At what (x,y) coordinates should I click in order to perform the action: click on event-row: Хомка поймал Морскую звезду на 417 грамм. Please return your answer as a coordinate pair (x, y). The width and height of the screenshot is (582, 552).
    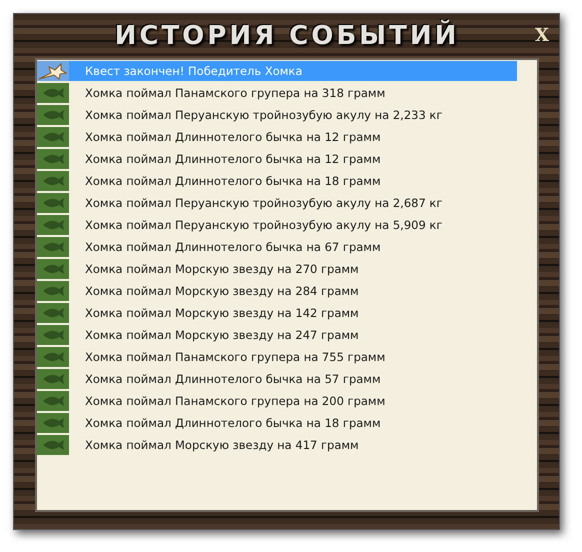
    Looking at the image, I should click on (277, 445).